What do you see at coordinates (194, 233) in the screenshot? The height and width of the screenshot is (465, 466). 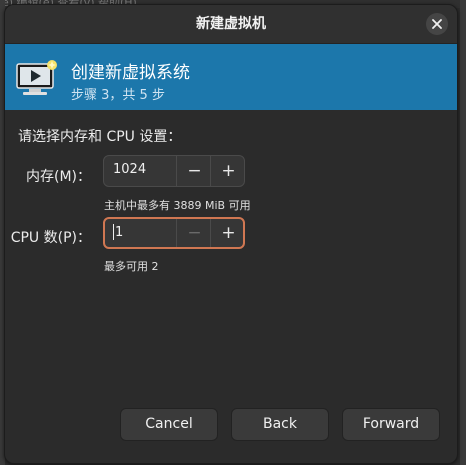 I see `cpu-decrement-button: −` at bounding box center [194, 233].